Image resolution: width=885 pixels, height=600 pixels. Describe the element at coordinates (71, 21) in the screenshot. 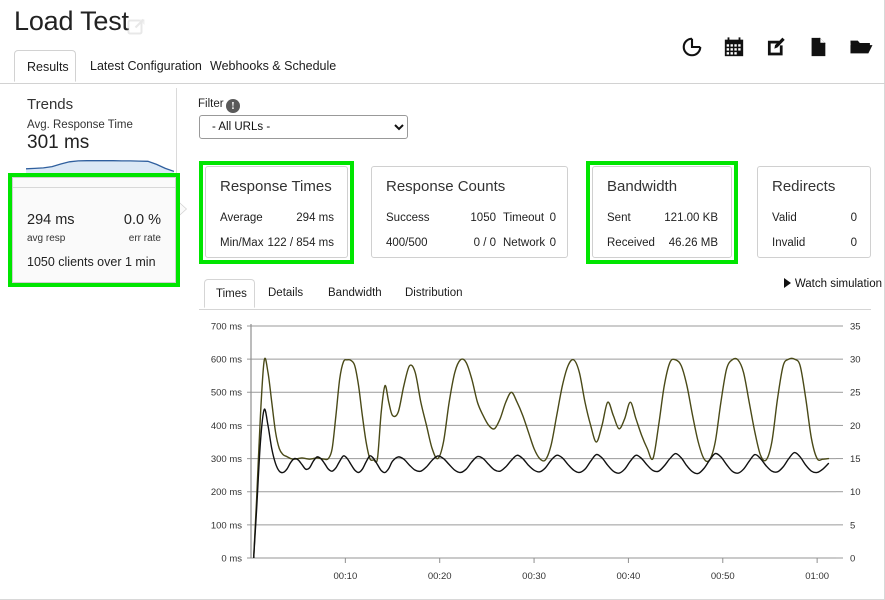

I see `page-title: Load Test` at that location.